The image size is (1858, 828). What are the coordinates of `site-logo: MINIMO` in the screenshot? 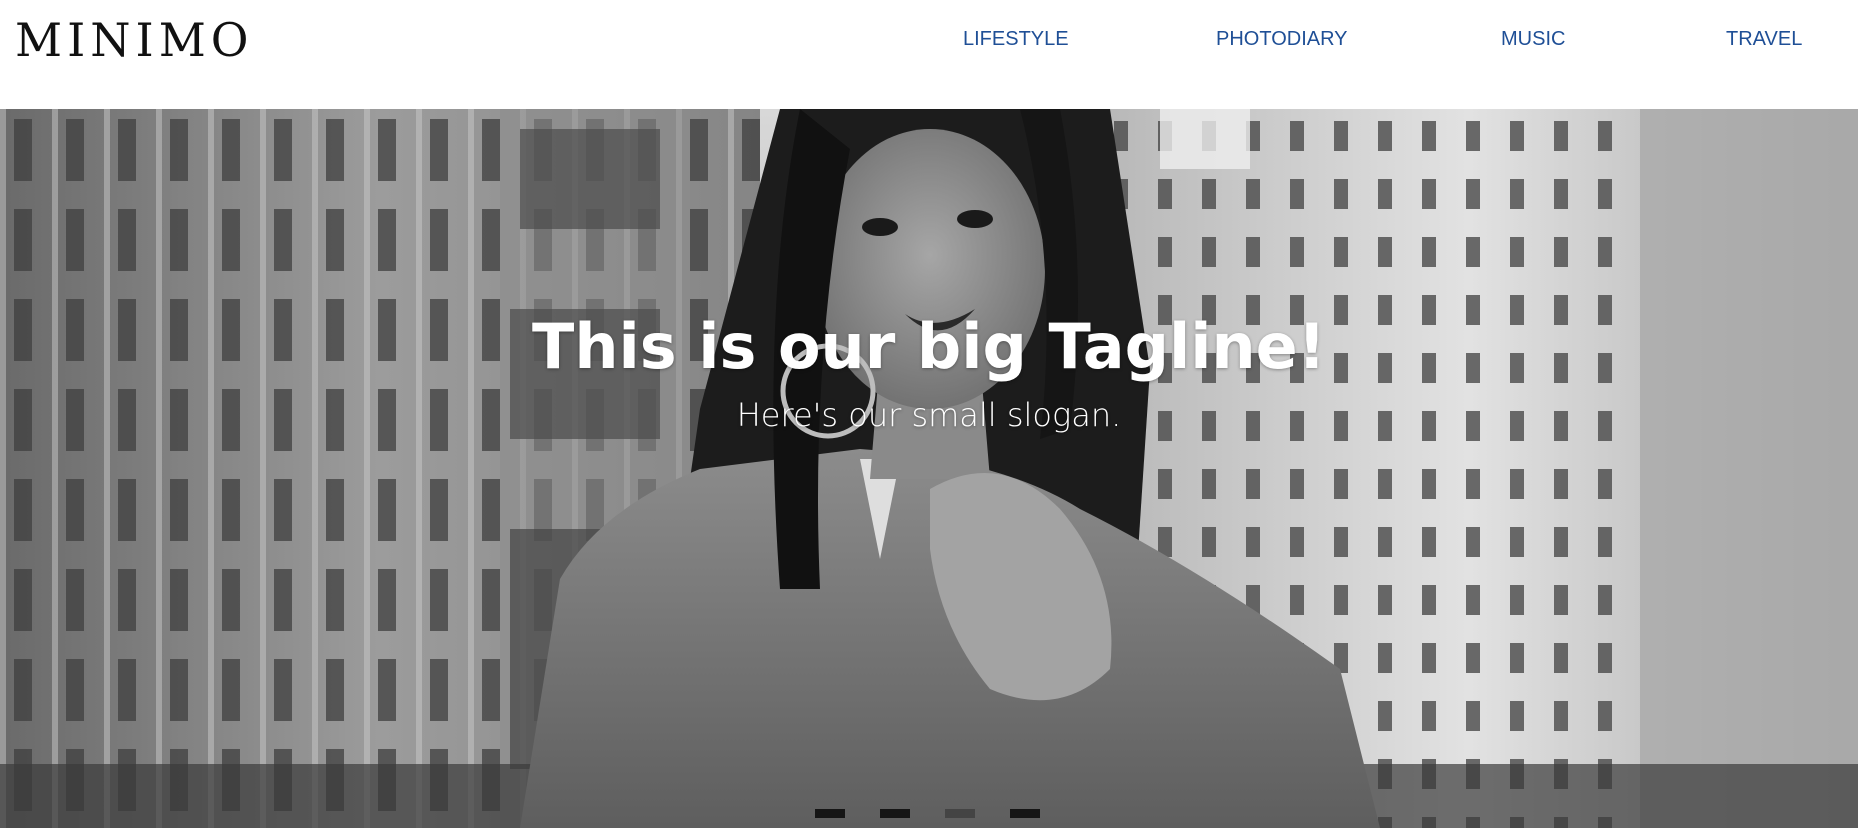 It's located at (134, 40).